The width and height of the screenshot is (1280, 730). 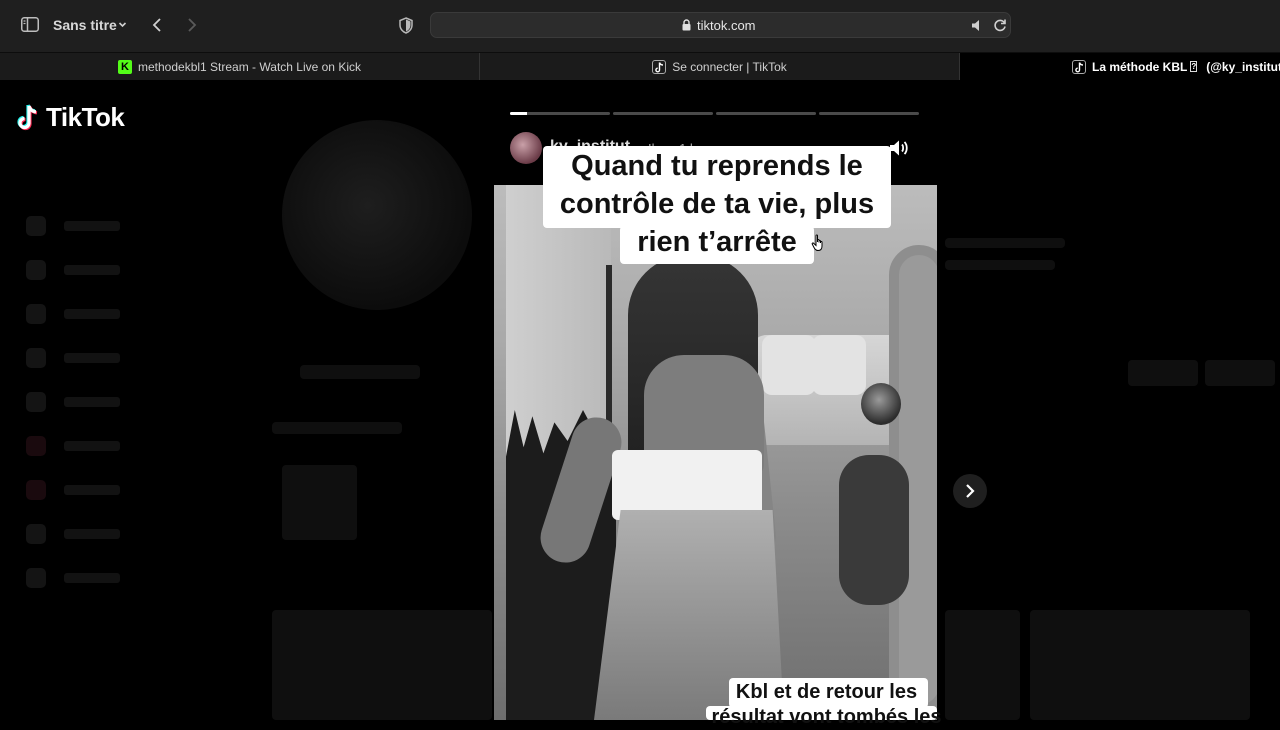 I want to click on kick-icon: K, so click(x=125, y=66).